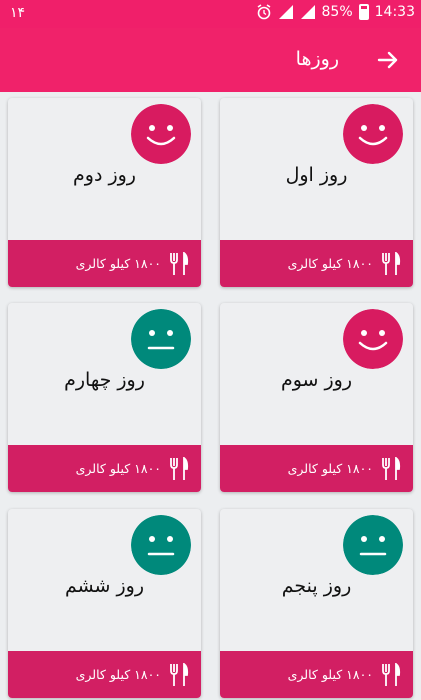  I want to click on day-card: روز سوم ۱۸۰۰ کیلو کالری, so click(316, 397).